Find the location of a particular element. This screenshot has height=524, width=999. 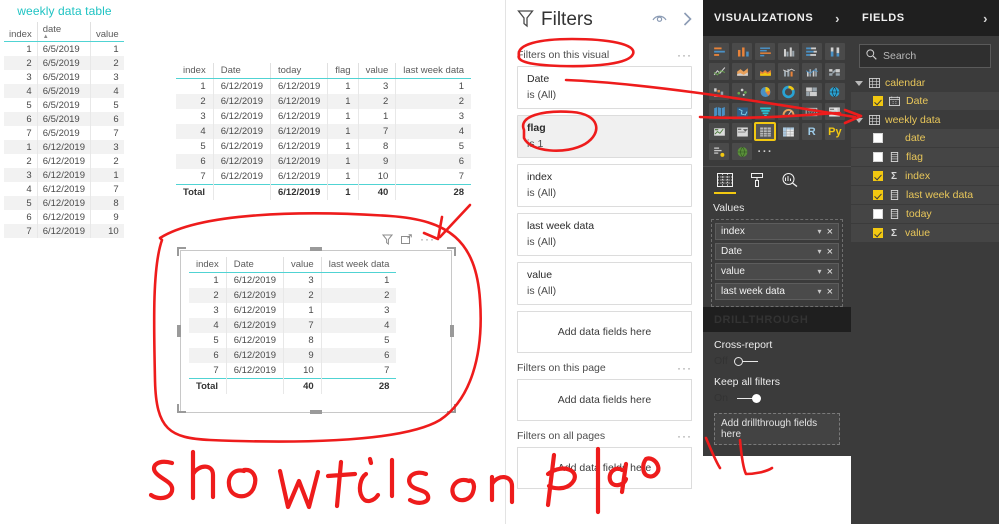

shape-map-icon is located at coordinates (742, 111).